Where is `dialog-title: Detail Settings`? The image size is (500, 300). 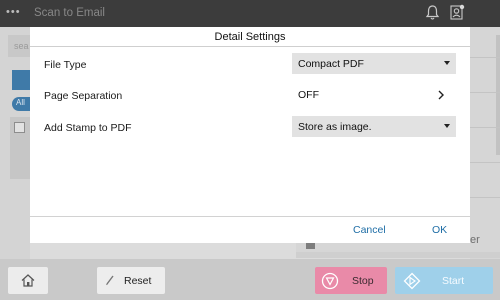
dialog-title: Detail Settings is located at coordinates (250, 37).